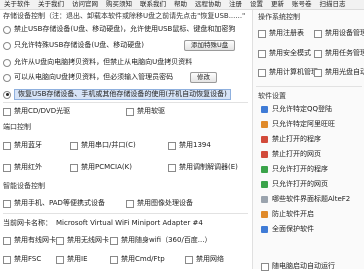  I want to click on os-item-task-manager: 禁用任务管理, so click(339, 53).